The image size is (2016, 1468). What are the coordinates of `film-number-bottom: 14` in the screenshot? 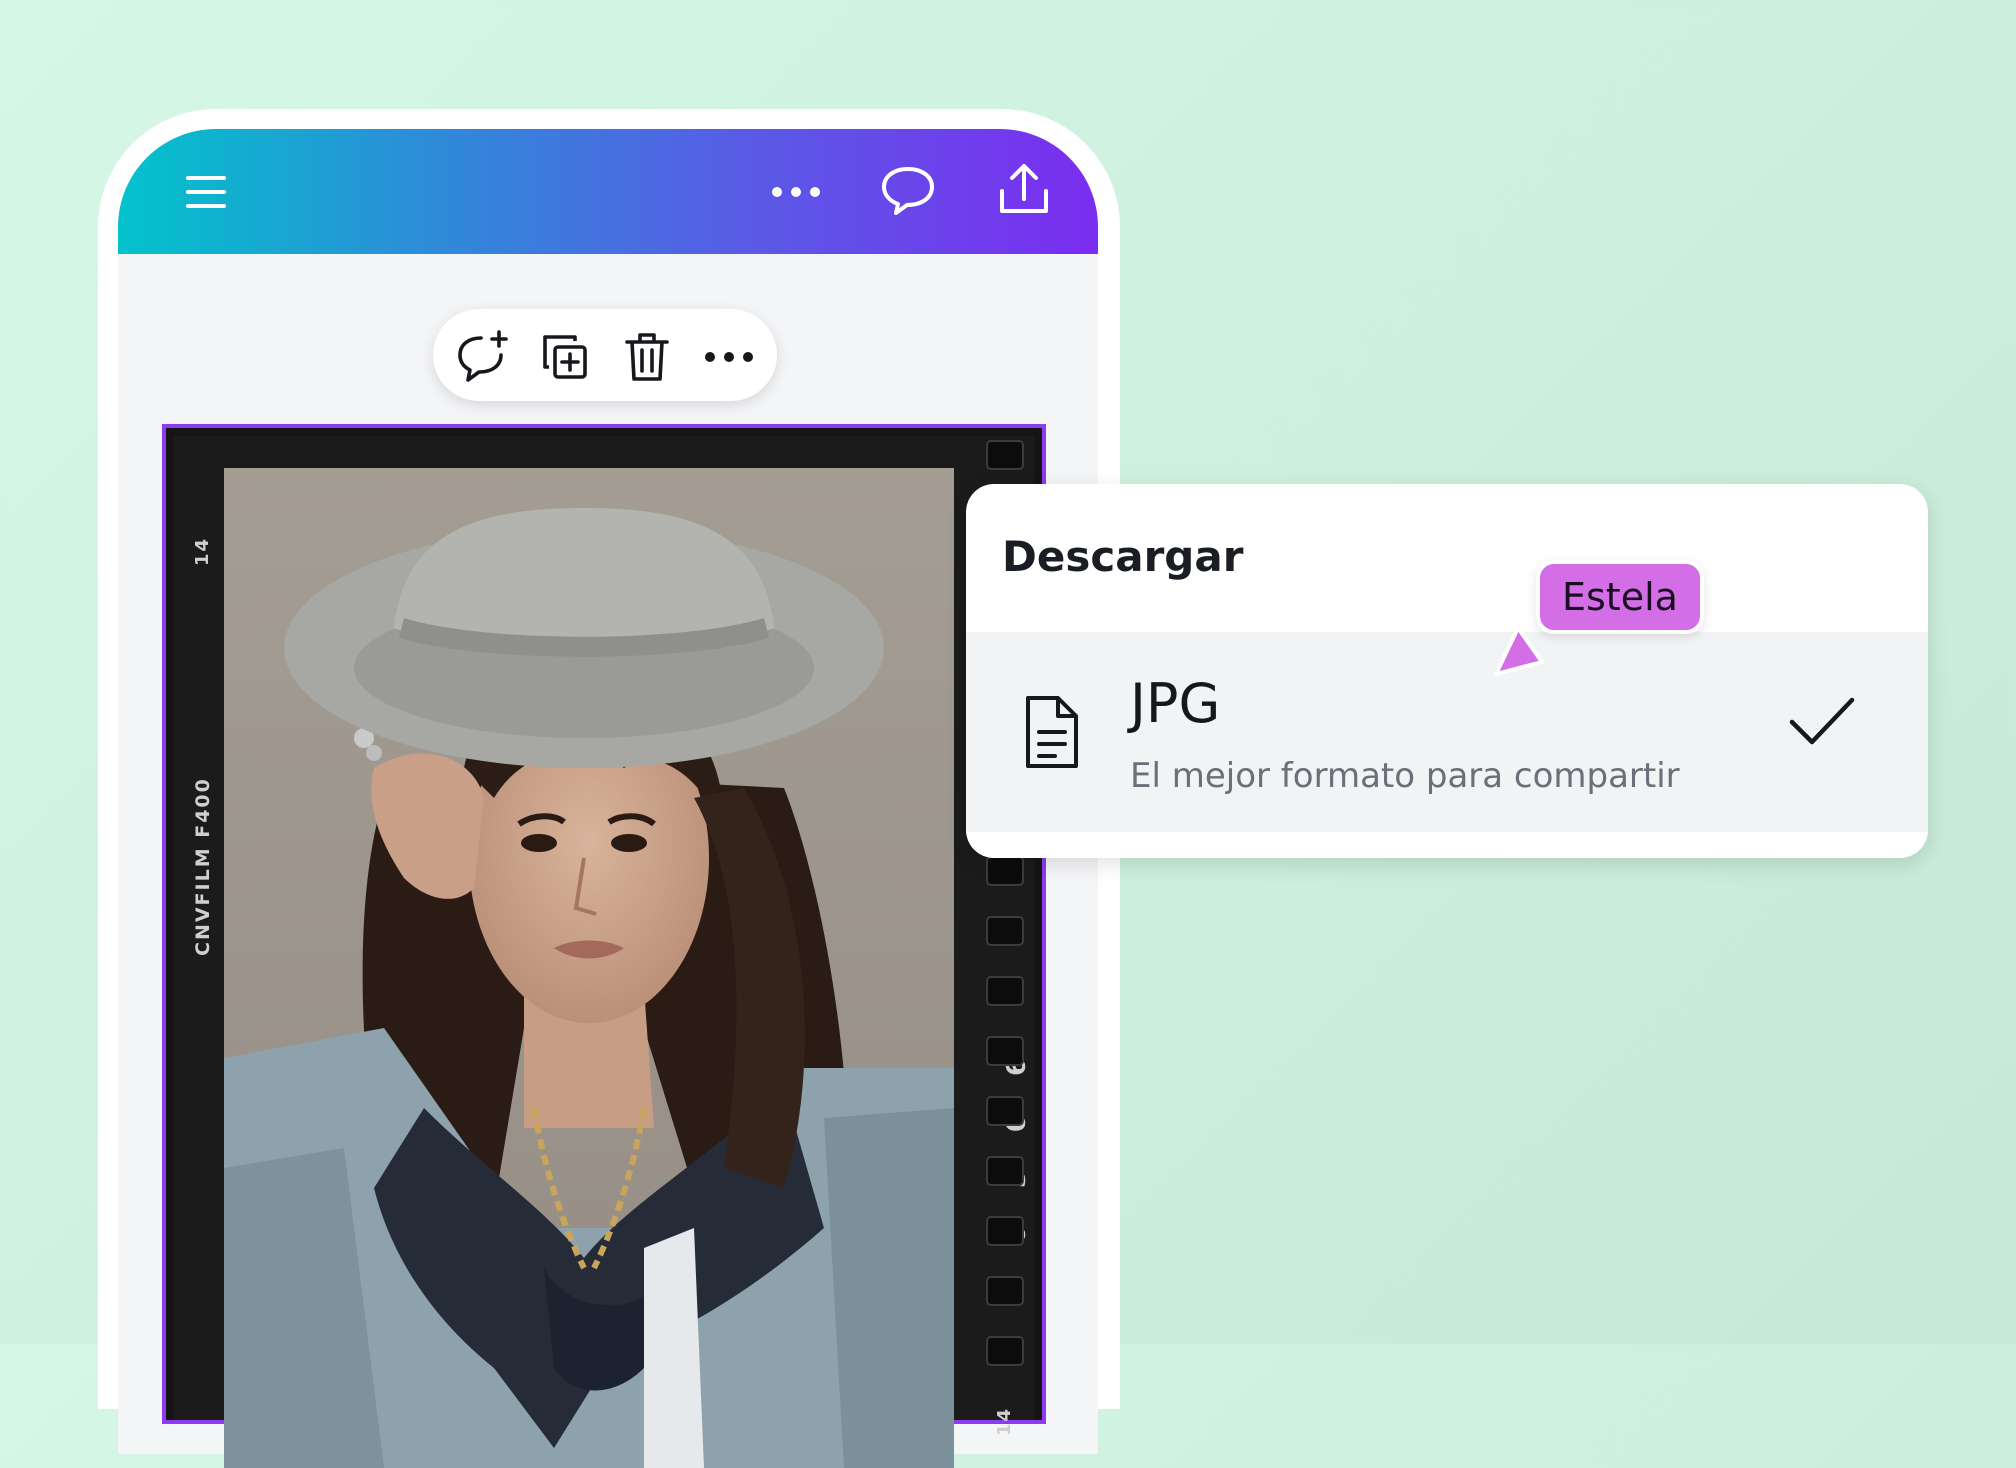 It's located at (1004, 1421).